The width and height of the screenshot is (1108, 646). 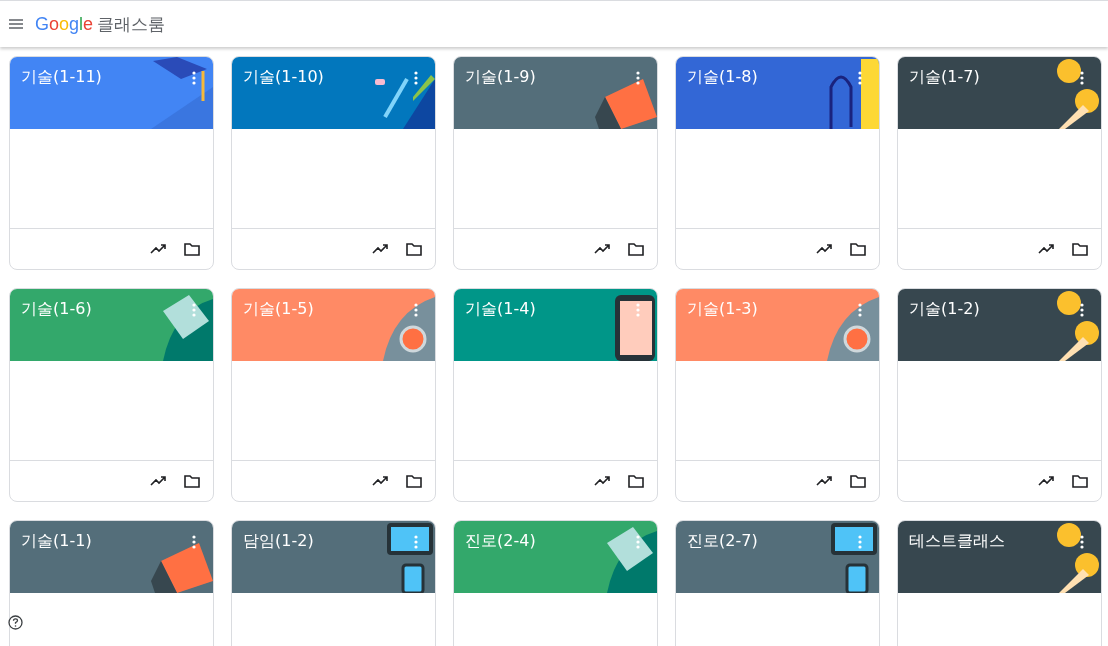 I want to click on class-card: 기술(1-6), so click(x=111, y=395).